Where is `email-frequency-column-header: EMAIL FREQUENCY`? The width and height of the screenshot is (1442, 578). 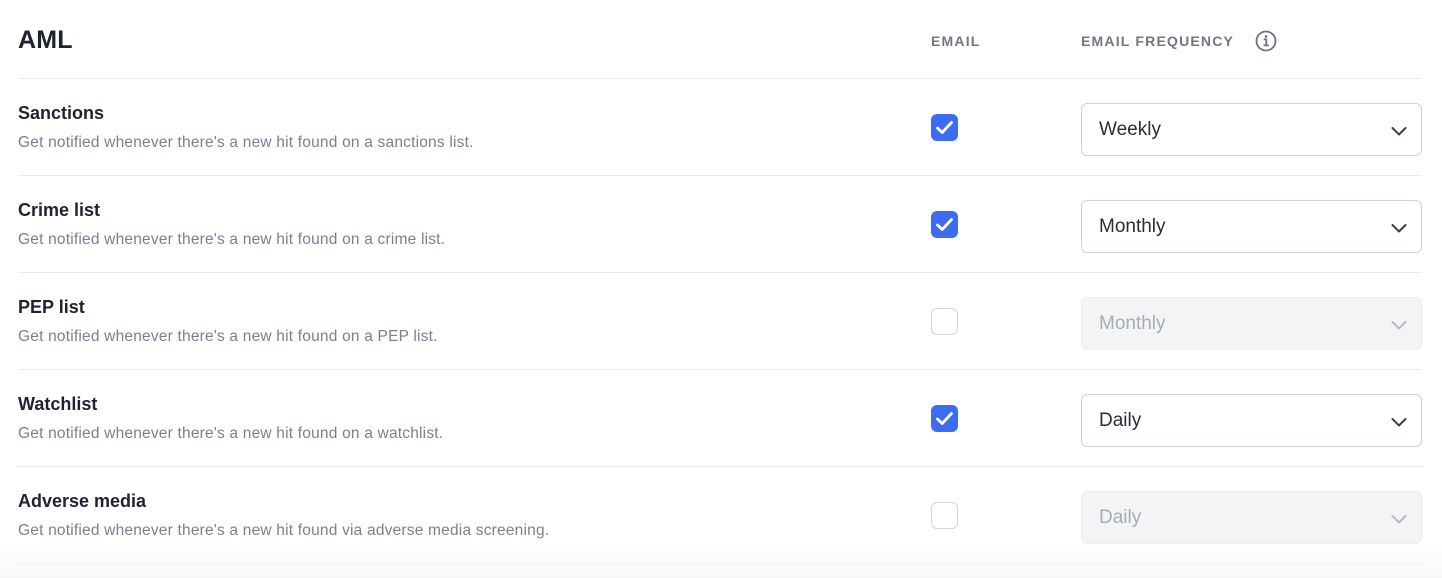 email-frequency-column-header: EMAIL FREQUENCY is located at coordinates (1158, 41).